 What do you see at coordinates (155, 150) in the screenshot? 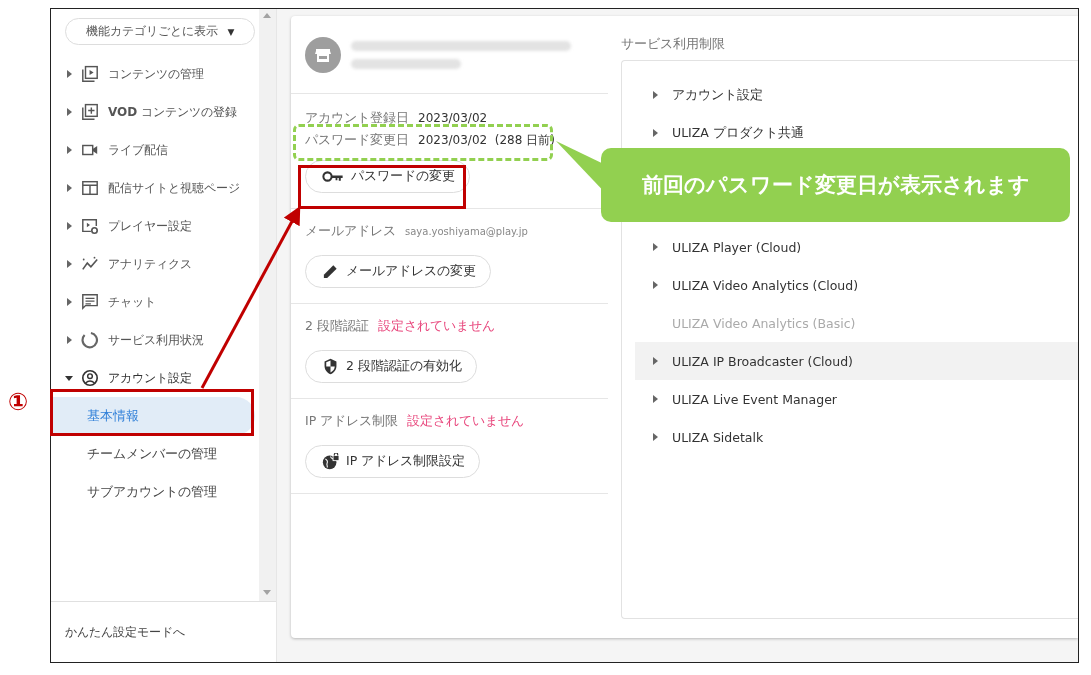
I see `nav-item: ライブ配信` at bounding box center [155, 150].